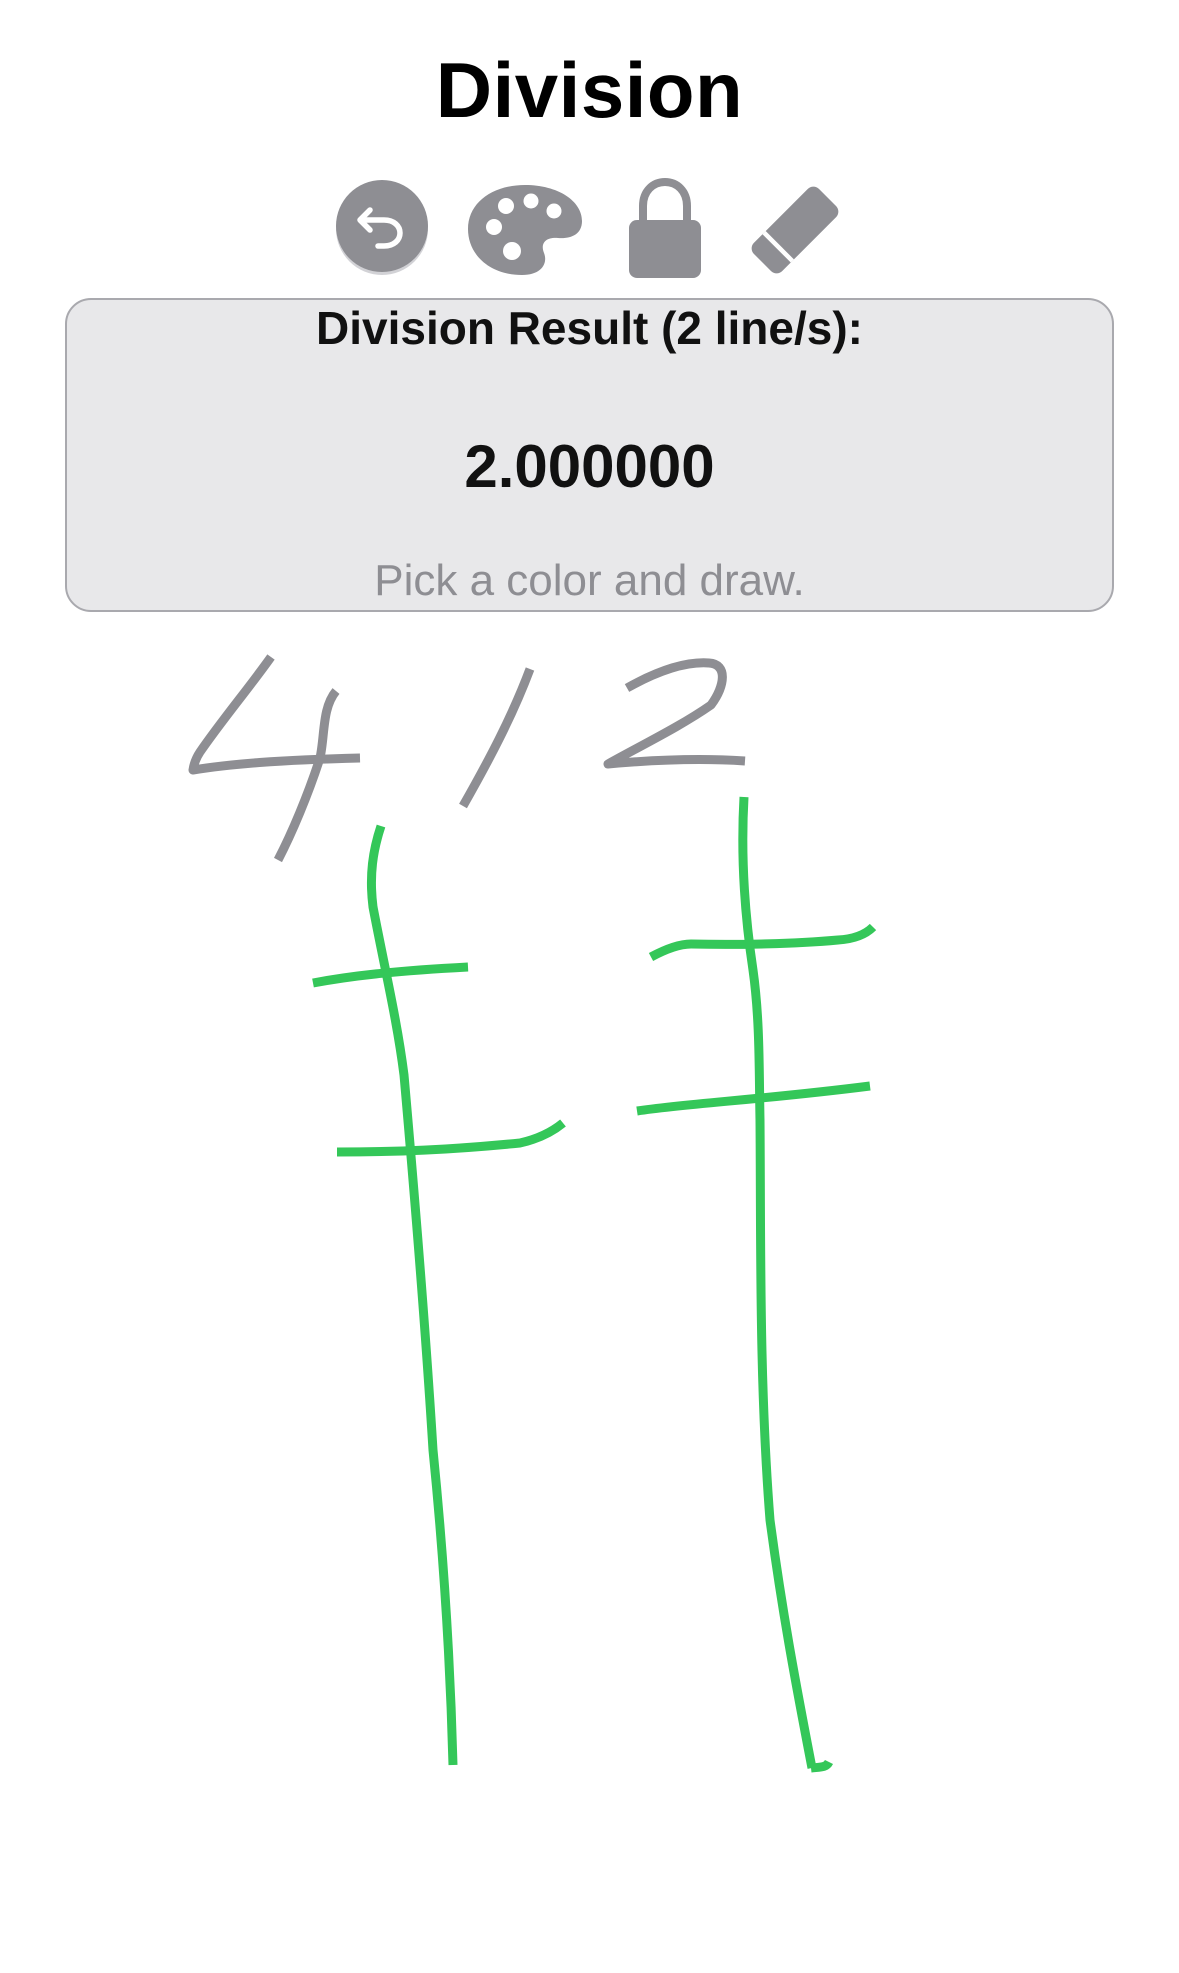 Image resolution: width=1179 pixels, height=1973 pixels. What do you see at coordinates (753, 1098) in the screenshot?
I see `cross-stroke-right-lower` at bounding box center [753, 1098].